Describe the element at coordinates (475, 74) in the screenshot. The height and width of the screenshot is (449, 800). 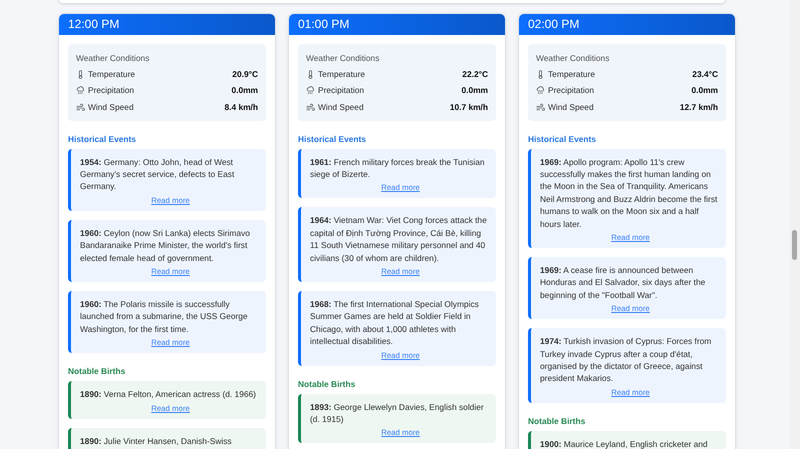
I see `weather-value: 22.2°C` at that location.